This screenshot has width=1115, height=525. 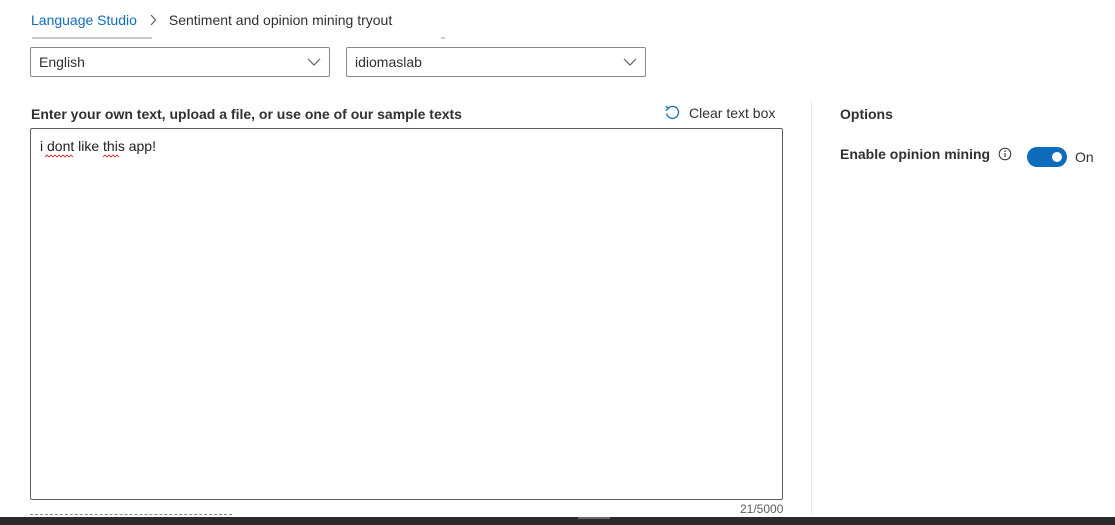 I want to click on toggle-knob, so click(x=1057, y=157).